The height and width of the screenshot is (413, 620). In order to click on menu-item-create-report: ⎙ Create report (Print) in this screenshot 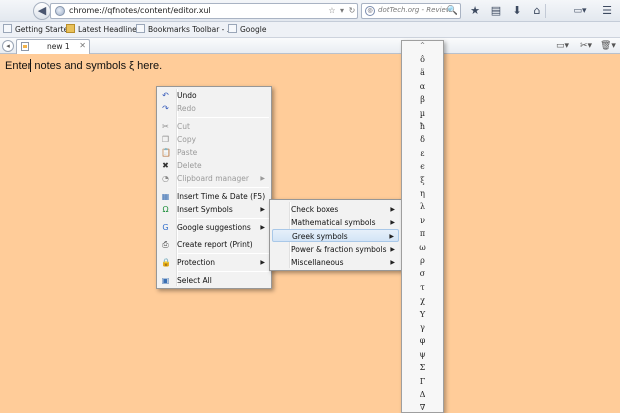, I will do `click(214, 244)`.